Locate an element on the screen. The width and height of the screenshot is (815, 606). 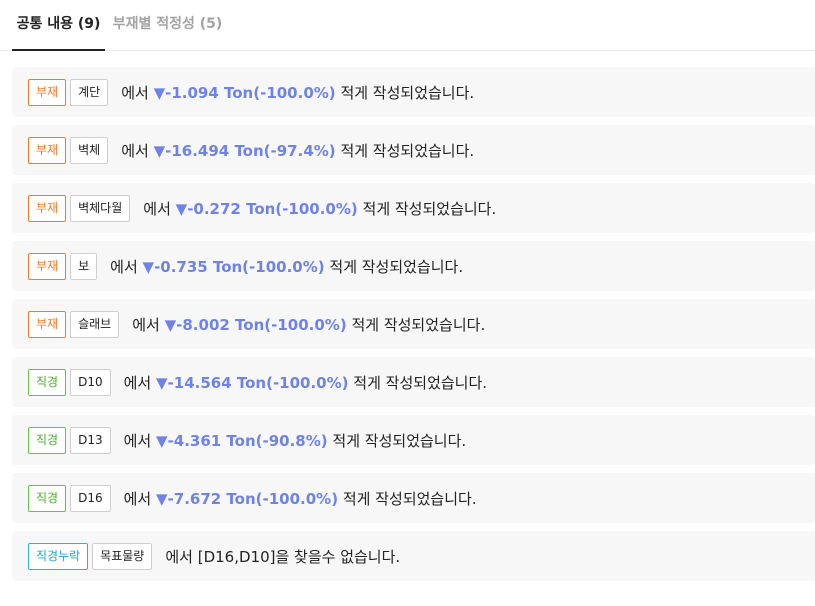
tab-member-adequacy: 부재별 적정성 (5) is located at coordinates (167, 25).